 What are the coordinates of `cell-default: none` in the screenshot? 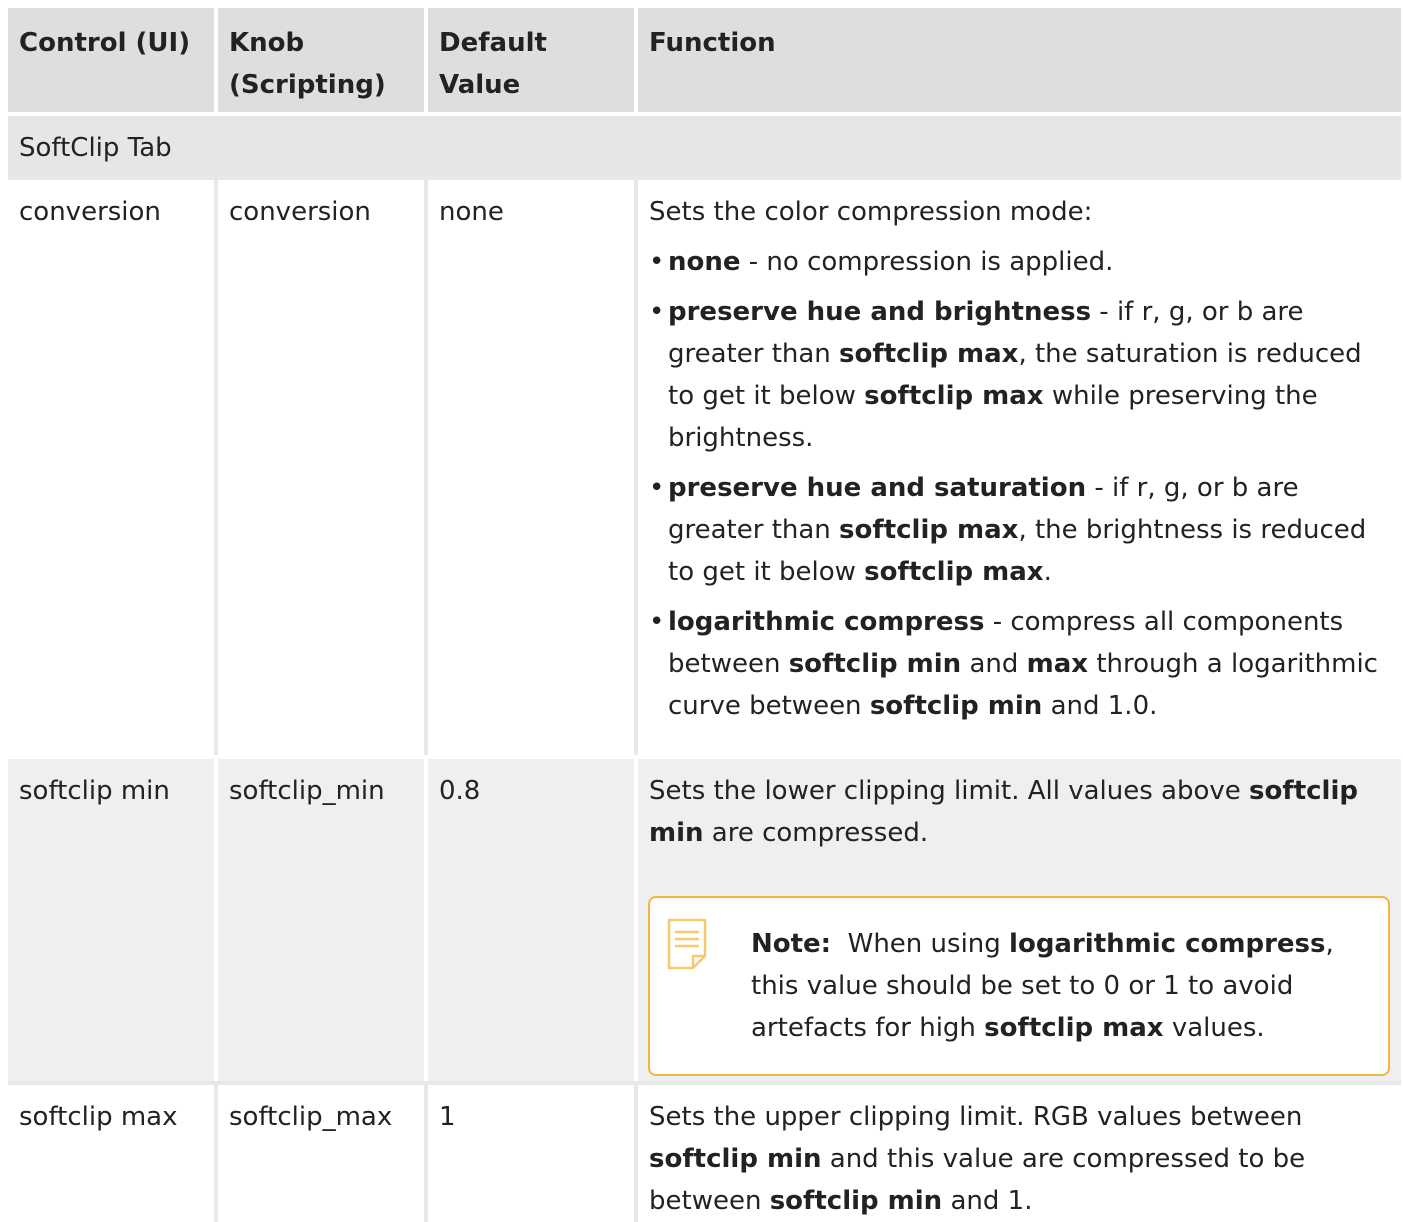 It's located at (533, 465).